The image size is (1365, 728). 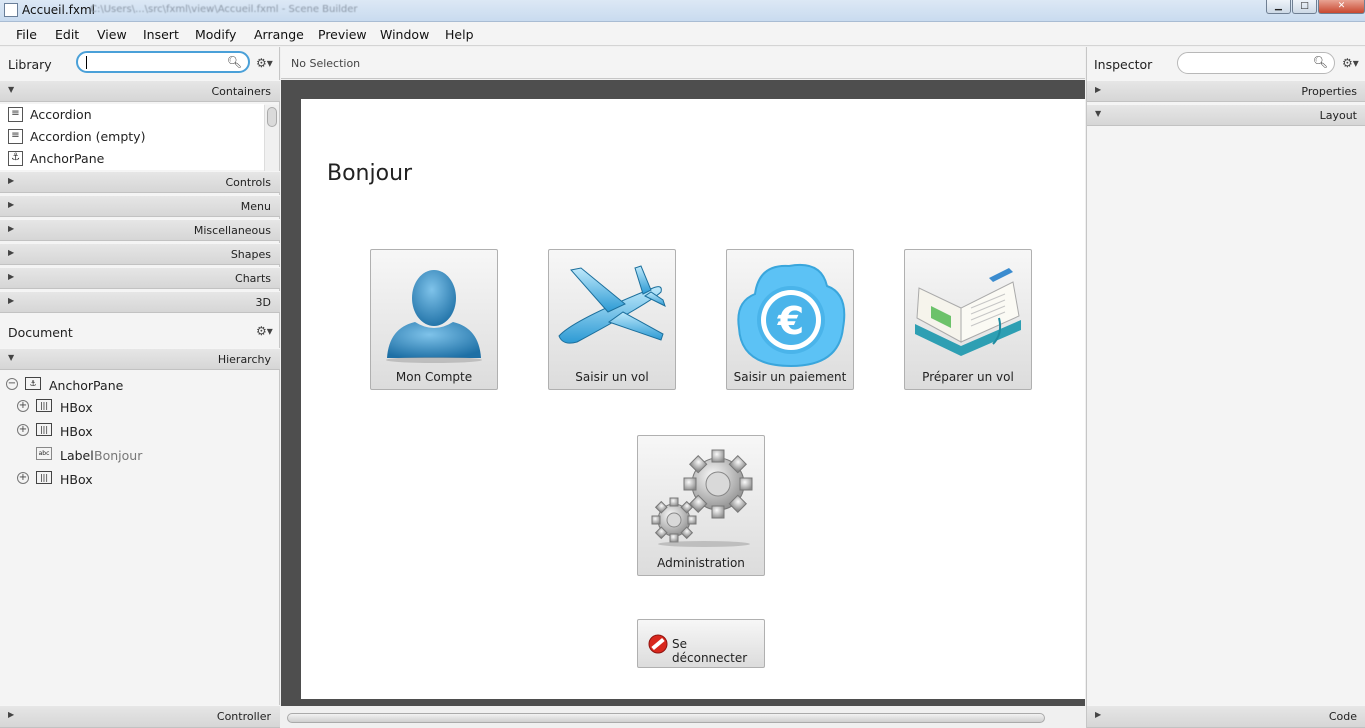 What do you see at coordinates (163, 62) in the screenshot?
I see `library-search-input: 🔍︎` at bounding box center [163, 62].